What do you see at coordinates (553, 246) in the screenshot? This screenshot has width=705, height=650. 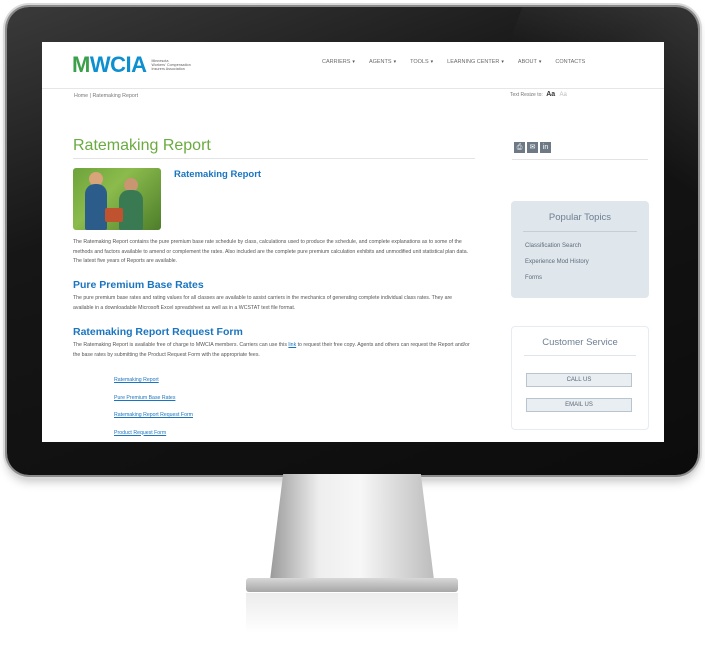 I see `topic-classification-search: Classification Search` at bounding box center [553, 246].